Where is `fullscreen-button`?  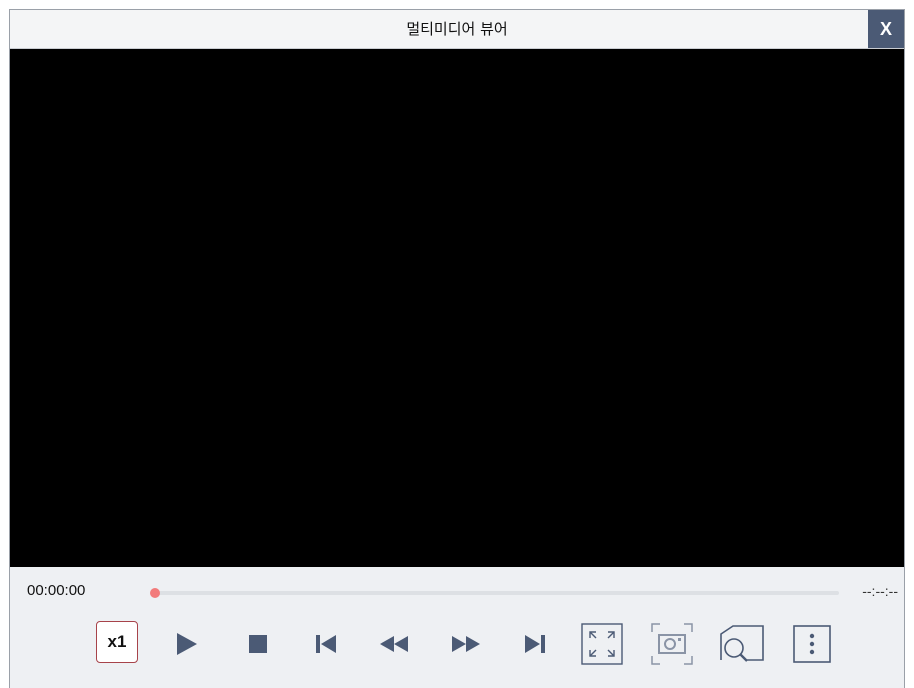
fullscreen-button is located at coordinates (602, 644).